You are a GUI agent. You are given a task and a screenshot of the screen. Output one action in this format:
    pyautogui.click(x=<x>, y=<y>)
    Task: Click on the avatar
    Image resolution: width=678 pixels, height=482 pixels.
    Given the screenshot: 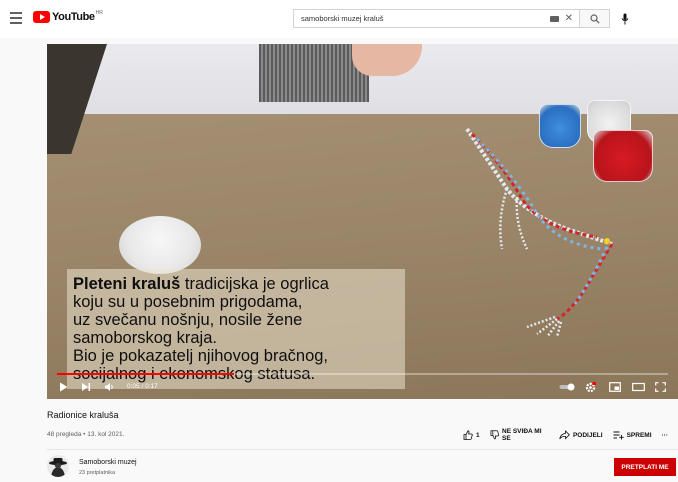 What is the action you would take?
    pyautogui.click(x=58, y=466)
    